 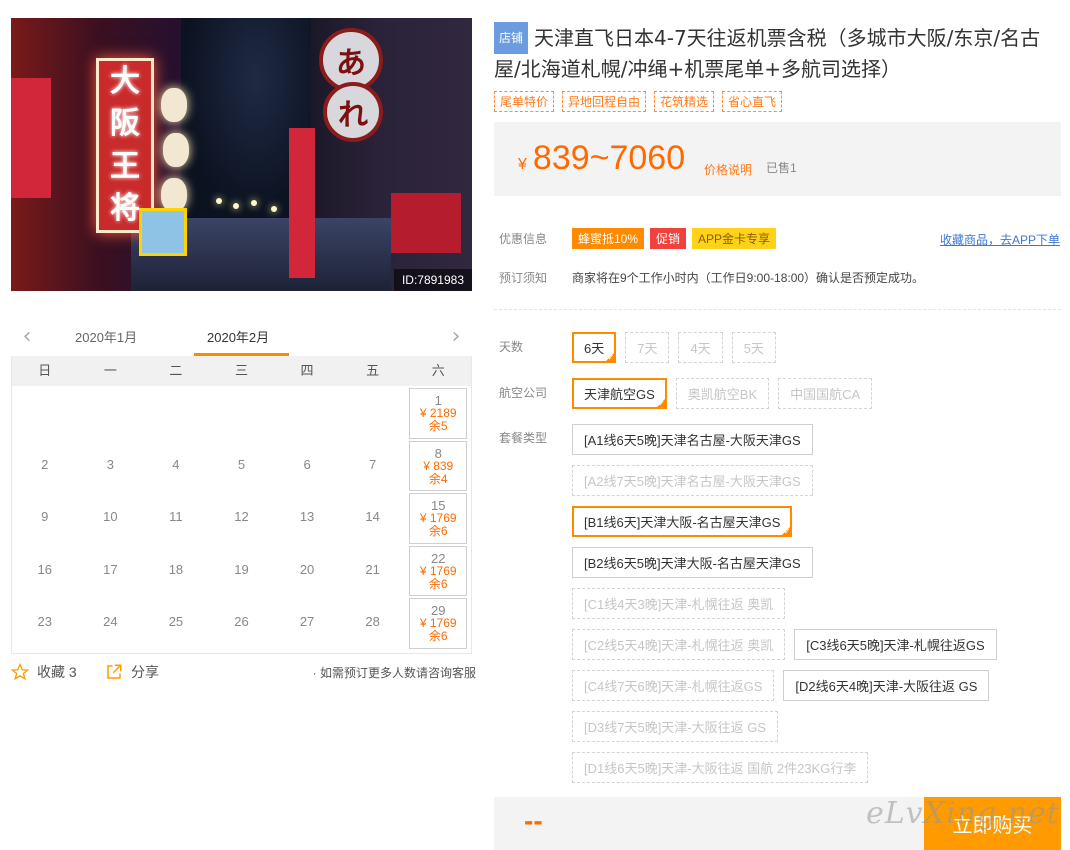 I want to click on days-option: 5天, so click(x=753, y=347).